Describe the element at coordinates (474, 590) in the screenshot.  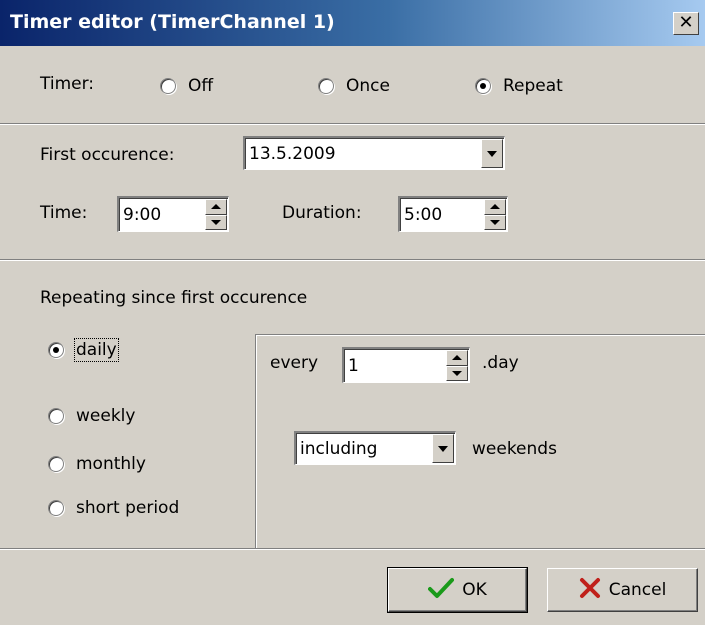
I see `ok-label: OK` at that location.